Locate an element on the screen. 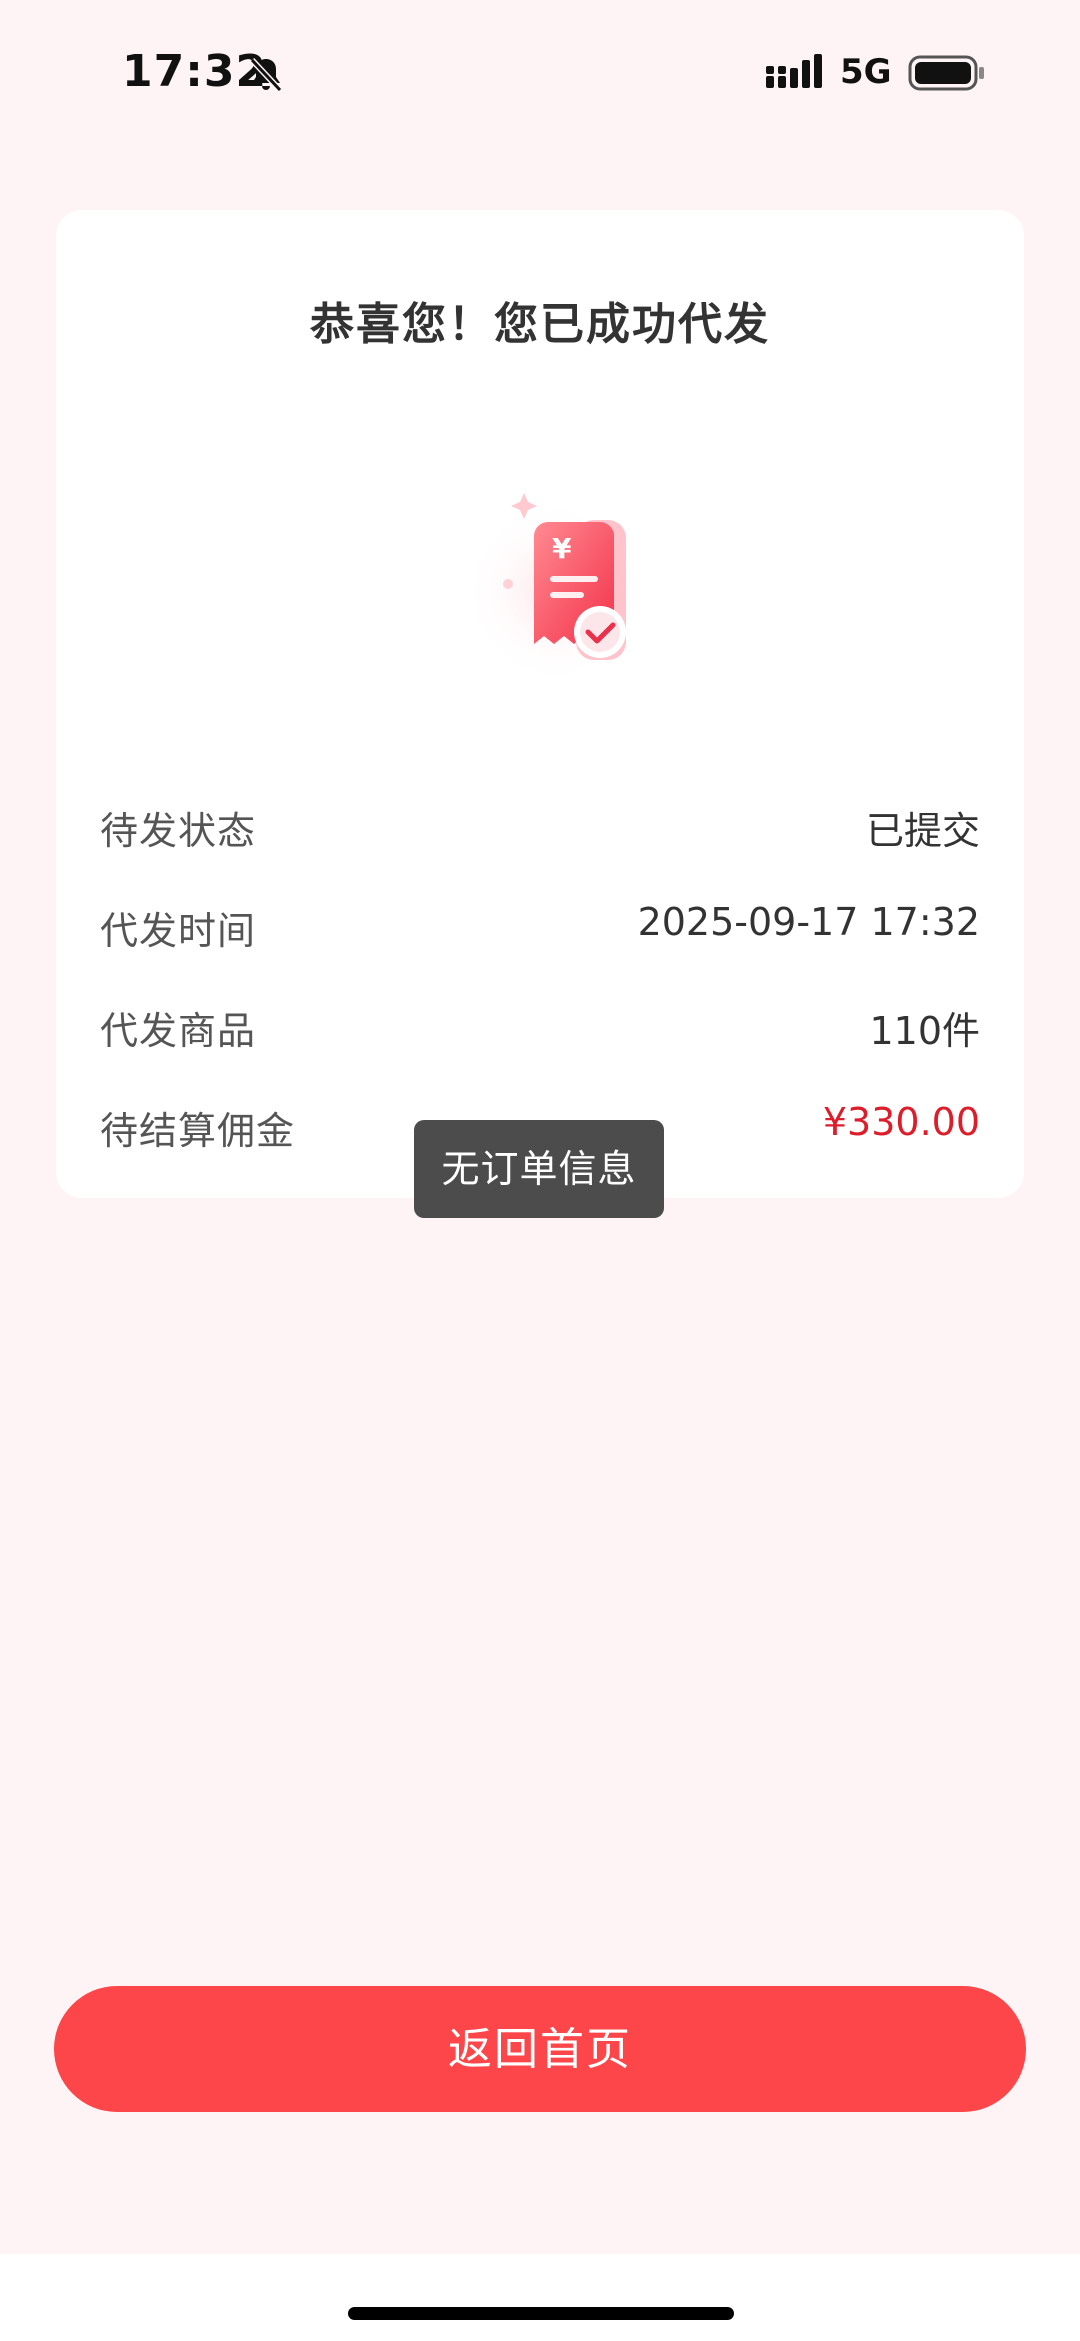  info-row-time: 代发时间 2025-09-17 17:32 is located at coordinates (540, 930).